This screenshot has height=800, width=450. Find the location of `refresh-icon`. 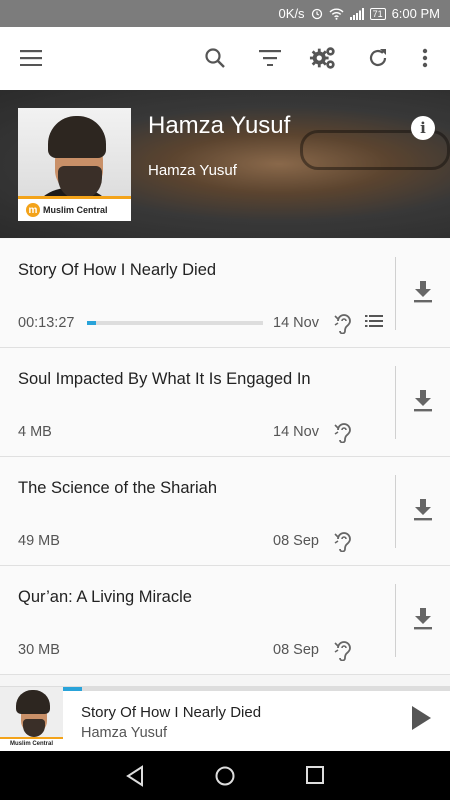

refresh-icon is located at coordinates (378, 58).